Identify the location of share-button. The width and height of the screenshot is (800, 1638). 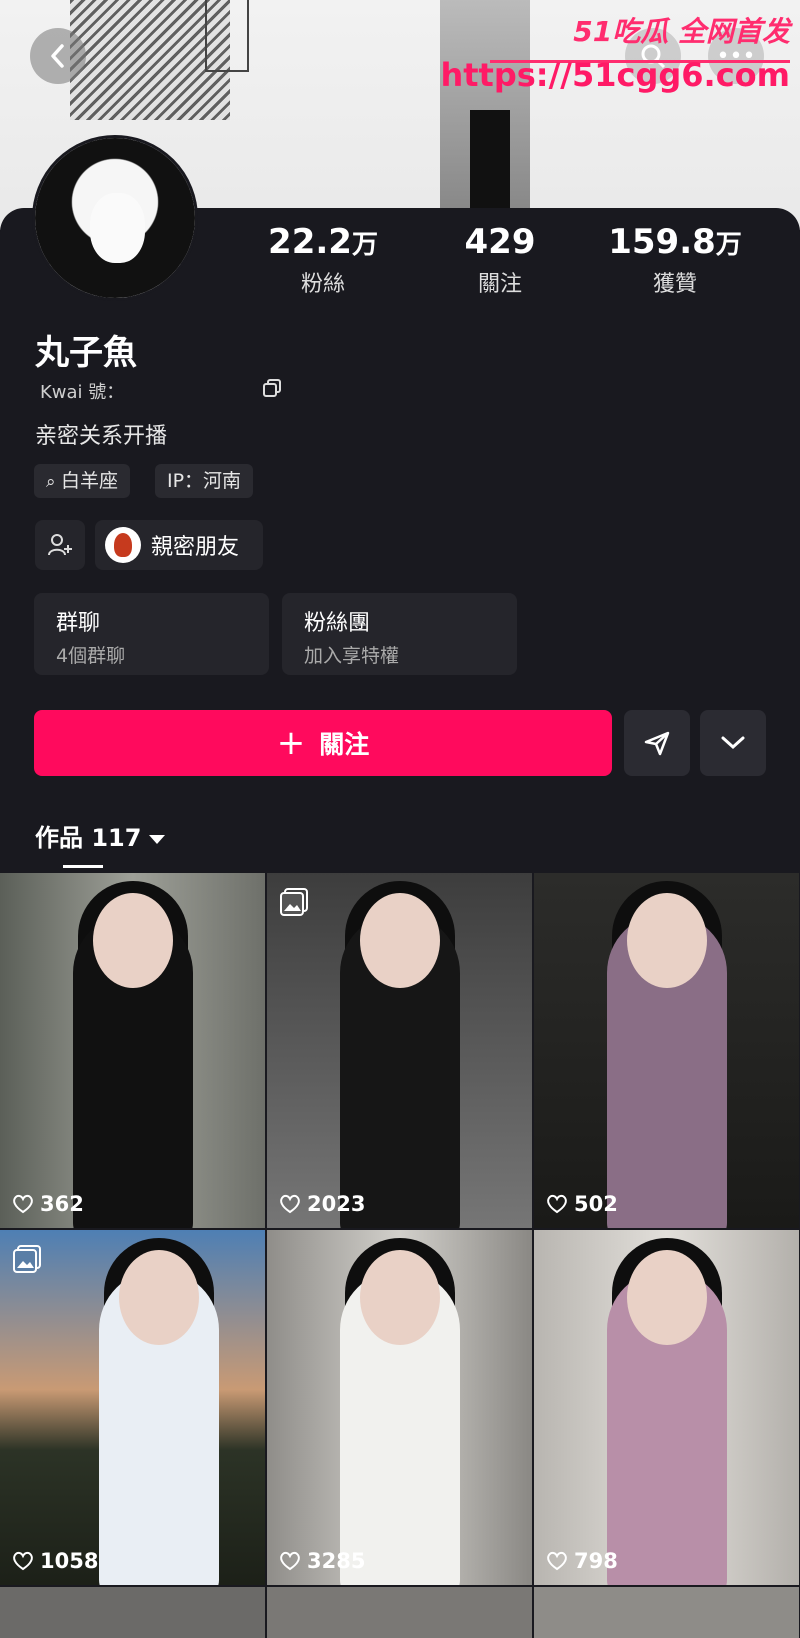
(657, 743).